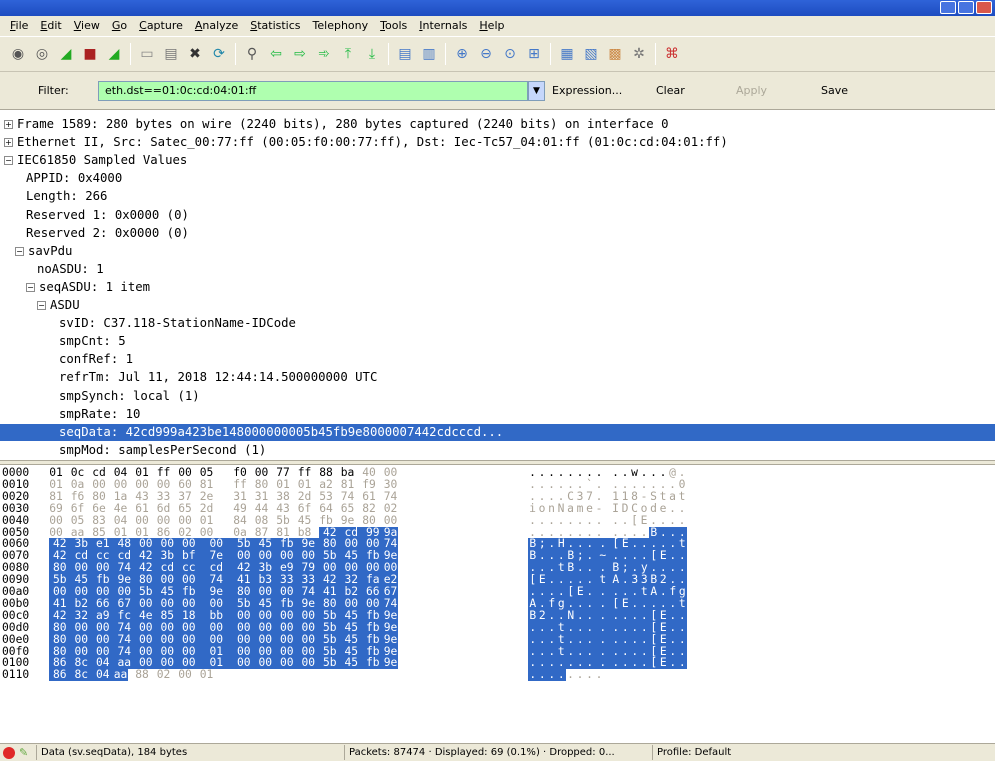  What do you see at coordinates (5, 509) in the screenshot?
I see `hex-ascii: ionName- IDCode..` at bounding box center [5, 509].